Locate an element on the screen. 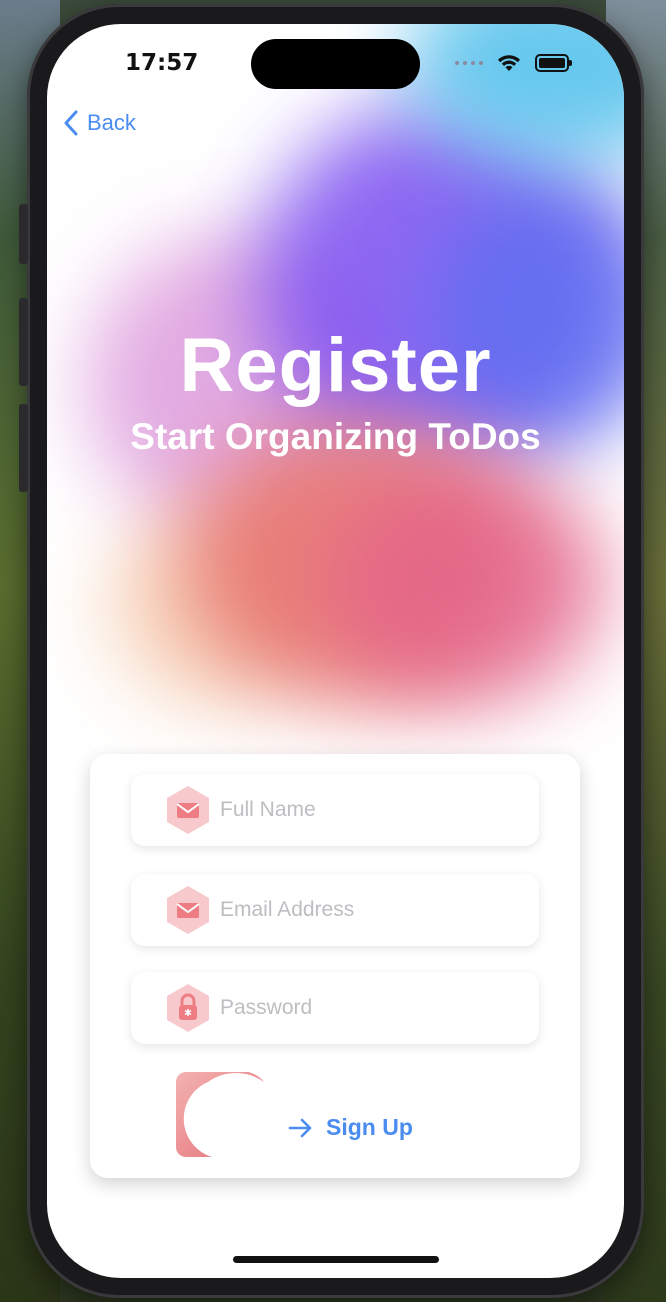 This screenshot has height=1302, width=666. back-button: Back is located at coordinates (99, 123).